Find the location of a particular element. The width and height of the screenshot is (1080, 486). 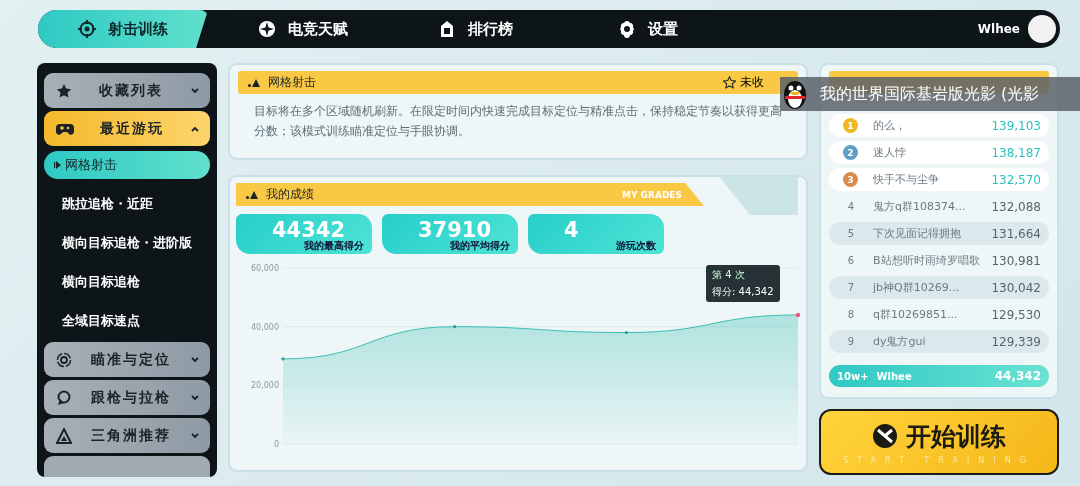

rank-number: 8 is located at coordinates (851, 314).